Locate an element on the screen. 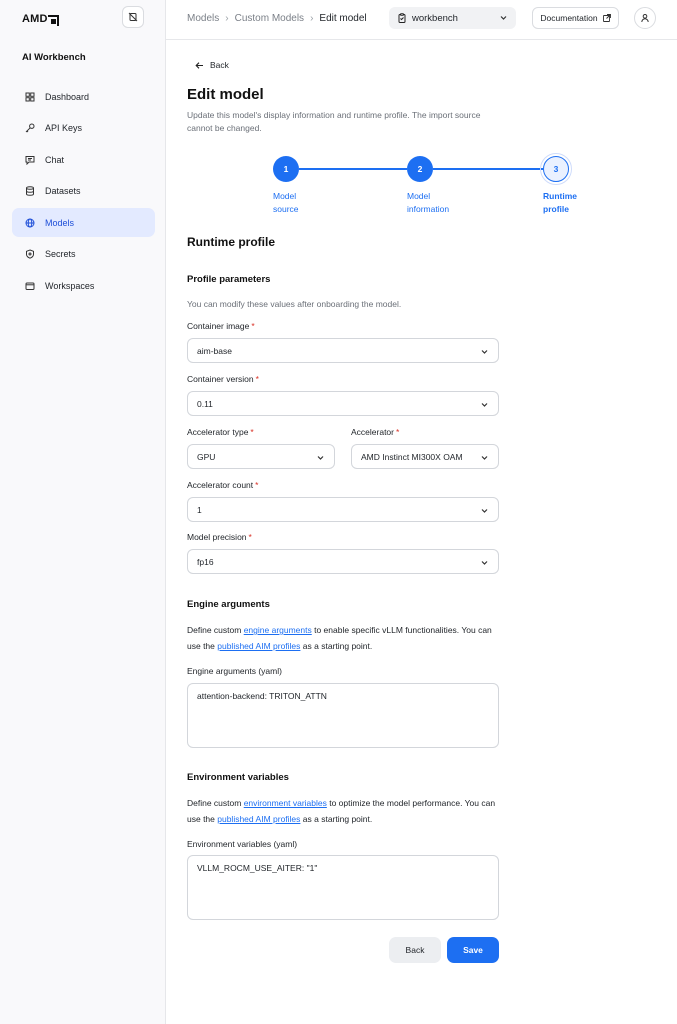 Image resolution: width=677 pixels, height=1024 pixels. label-text: Accelerator type is located at coordinates (218, 432).